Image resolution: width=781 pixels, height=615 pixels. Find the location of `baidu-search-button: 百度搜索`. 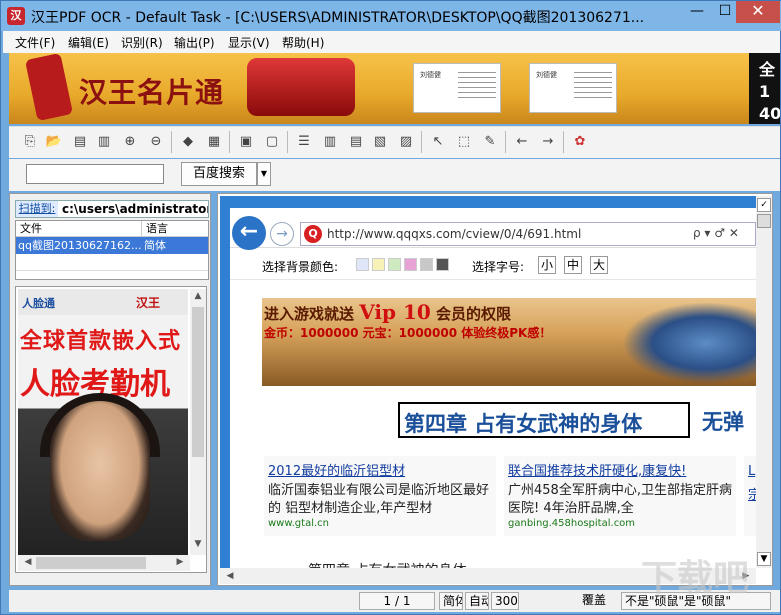

baidu-search-button: 百度搜索 is located at coordinates (219, 174).